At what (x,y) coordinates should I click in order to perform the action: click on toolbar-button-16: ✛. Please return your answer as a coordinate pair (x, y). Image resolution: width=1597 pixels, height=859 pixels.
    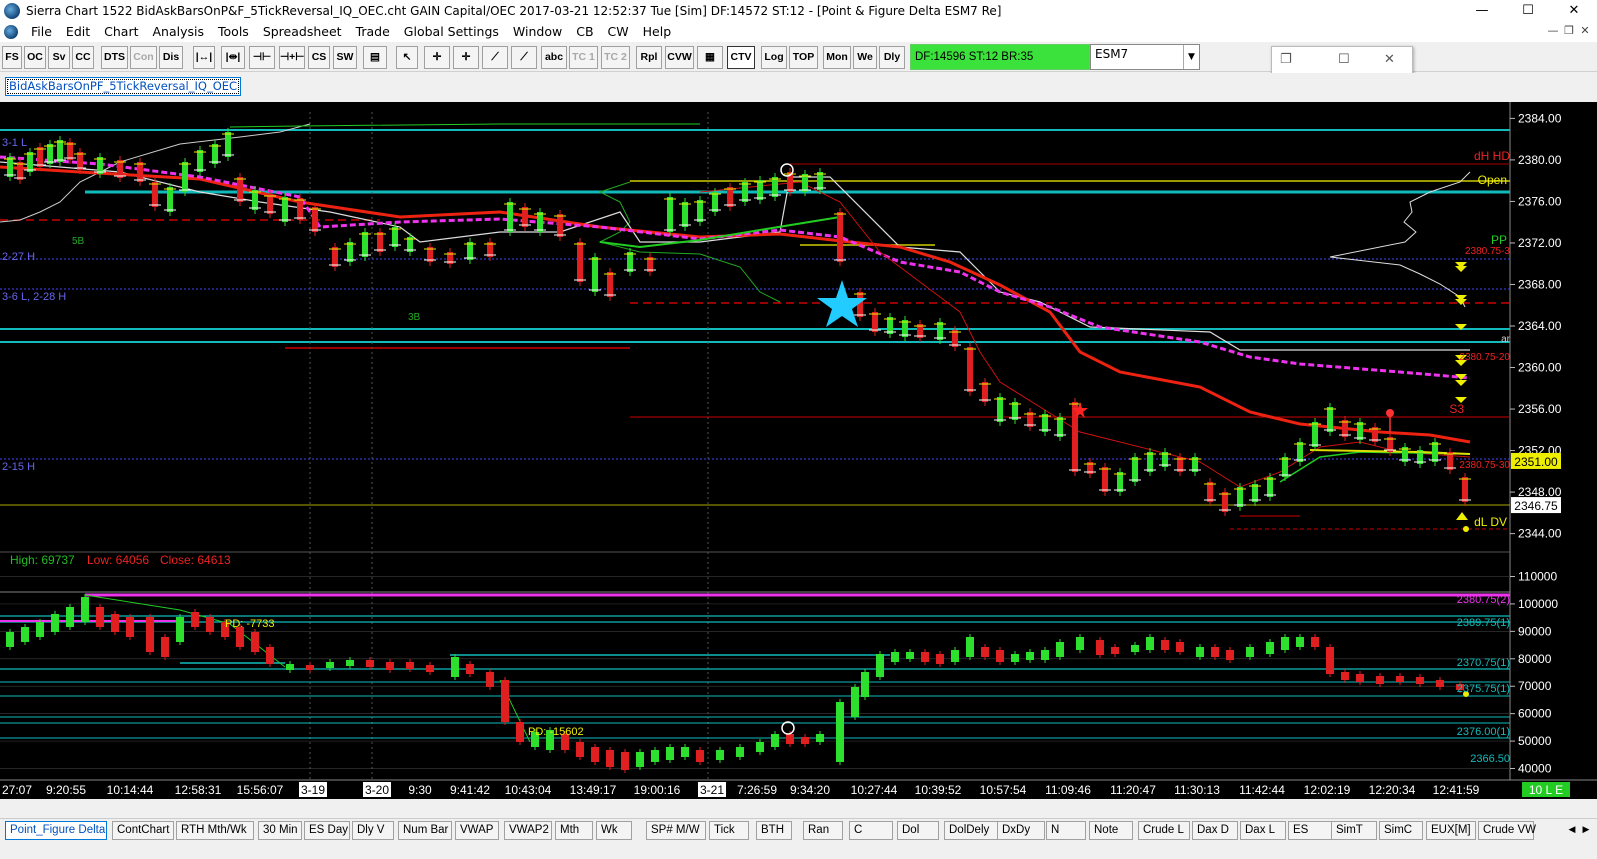
    Looking at the image, I should click on (466, 57).